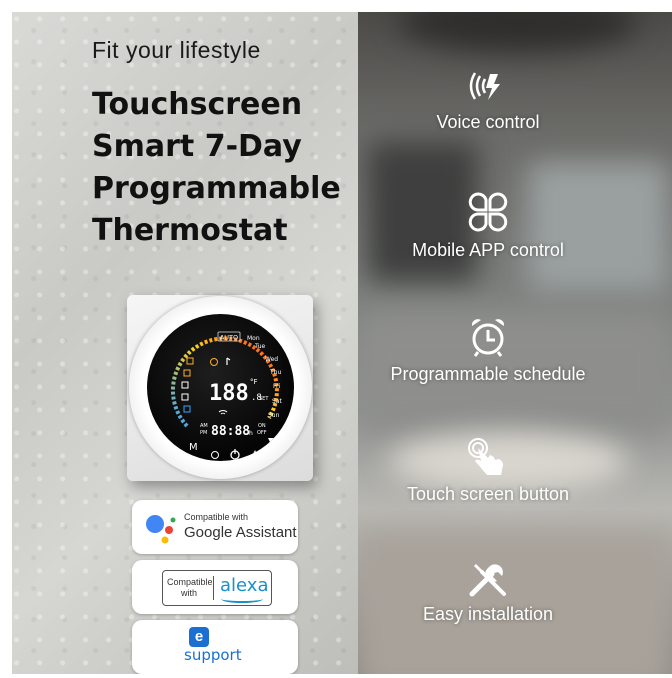 The image size is (672, 678). I want to click on day-label: Mon, so click(253, 338).